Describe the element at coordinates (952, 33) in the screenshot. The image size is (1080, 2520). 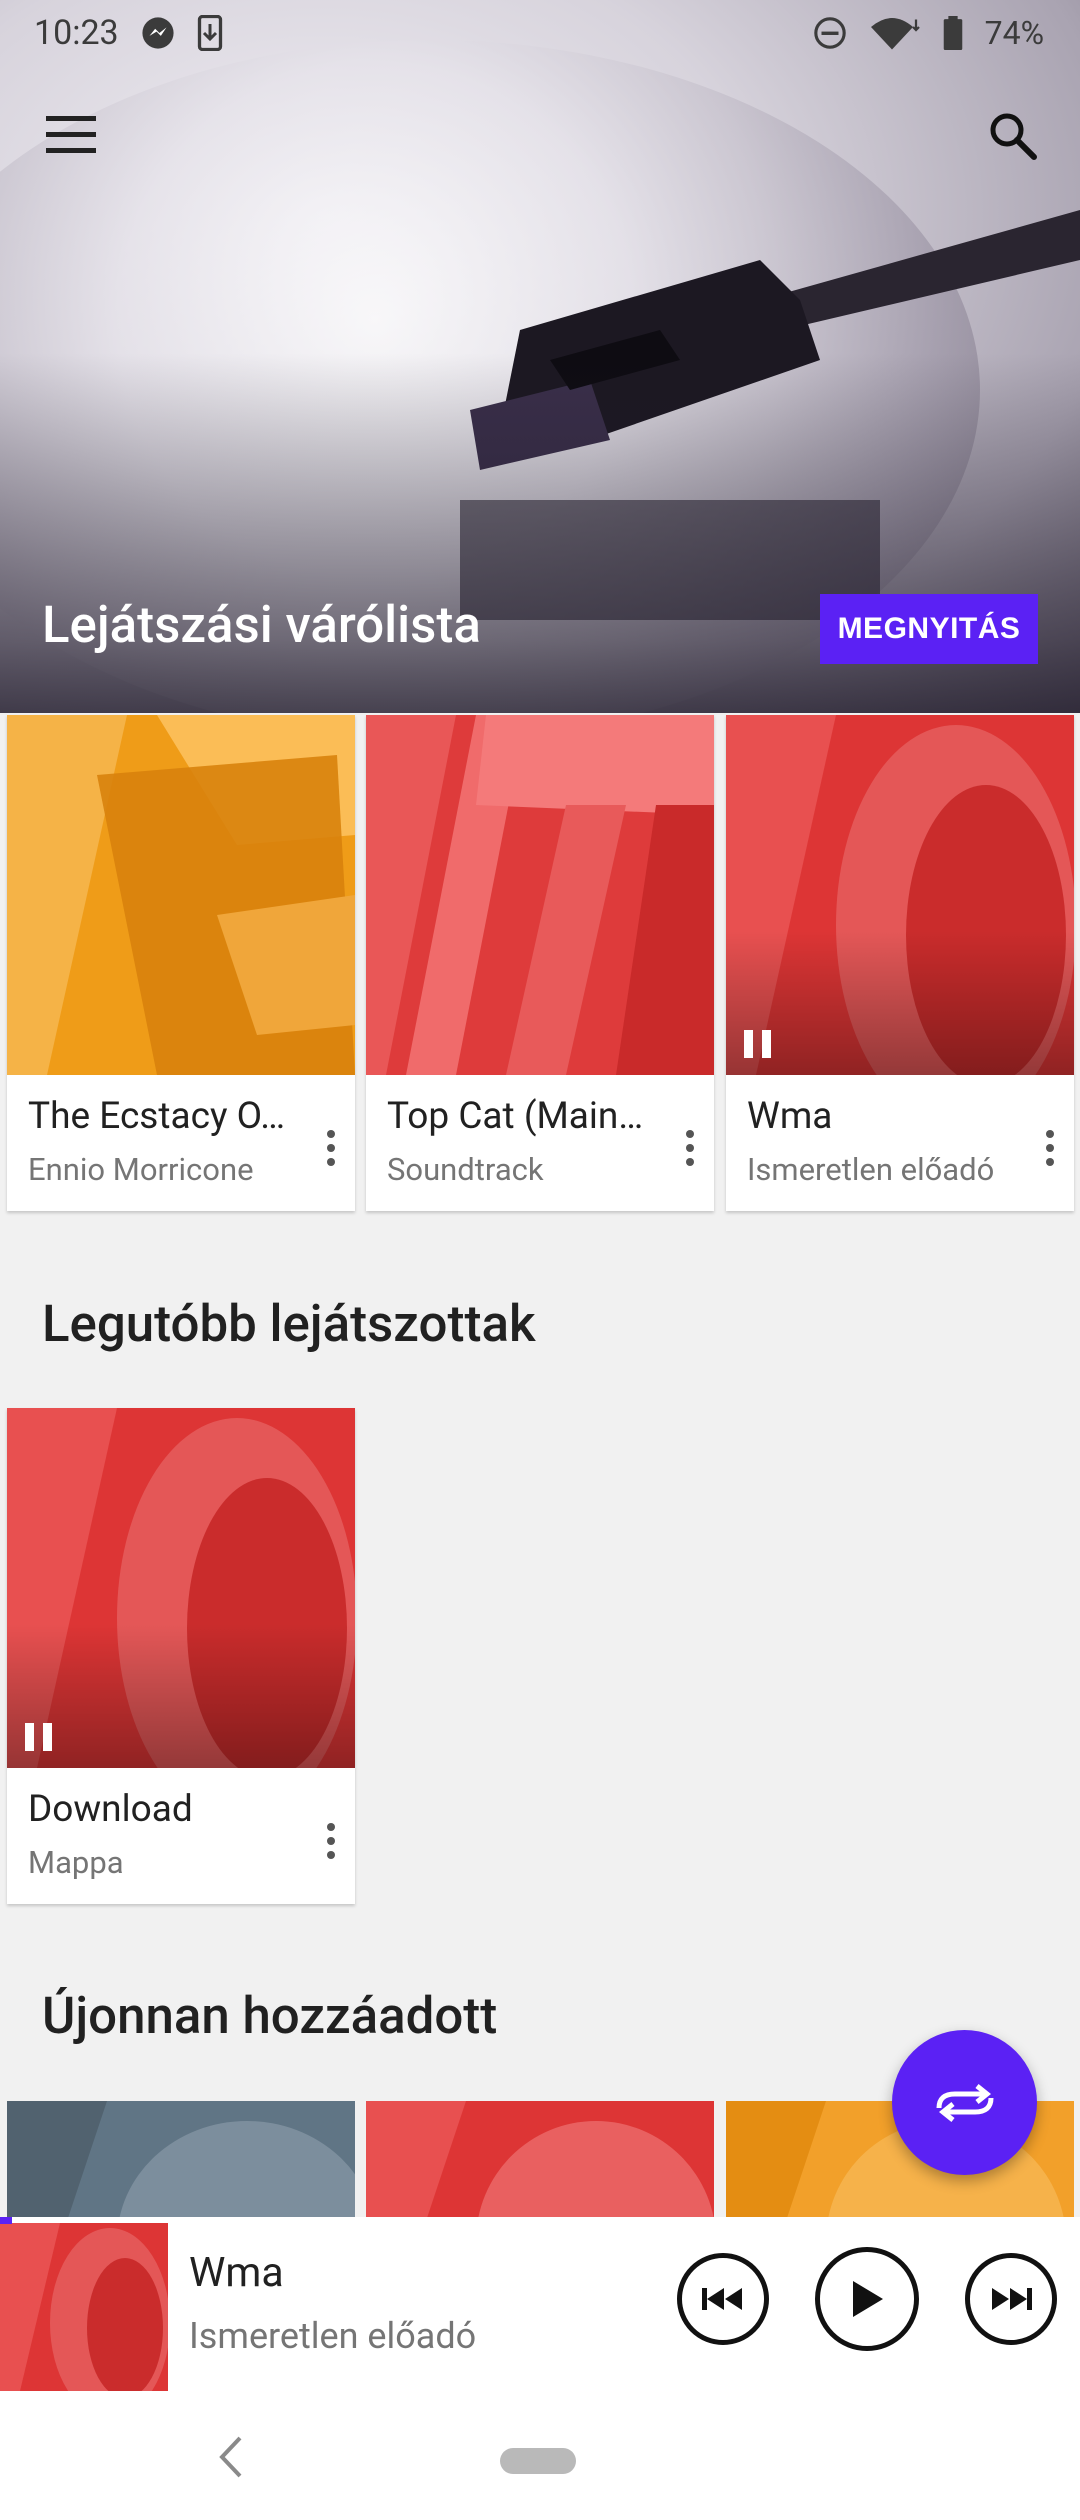
I see `battery-icon` at that location.